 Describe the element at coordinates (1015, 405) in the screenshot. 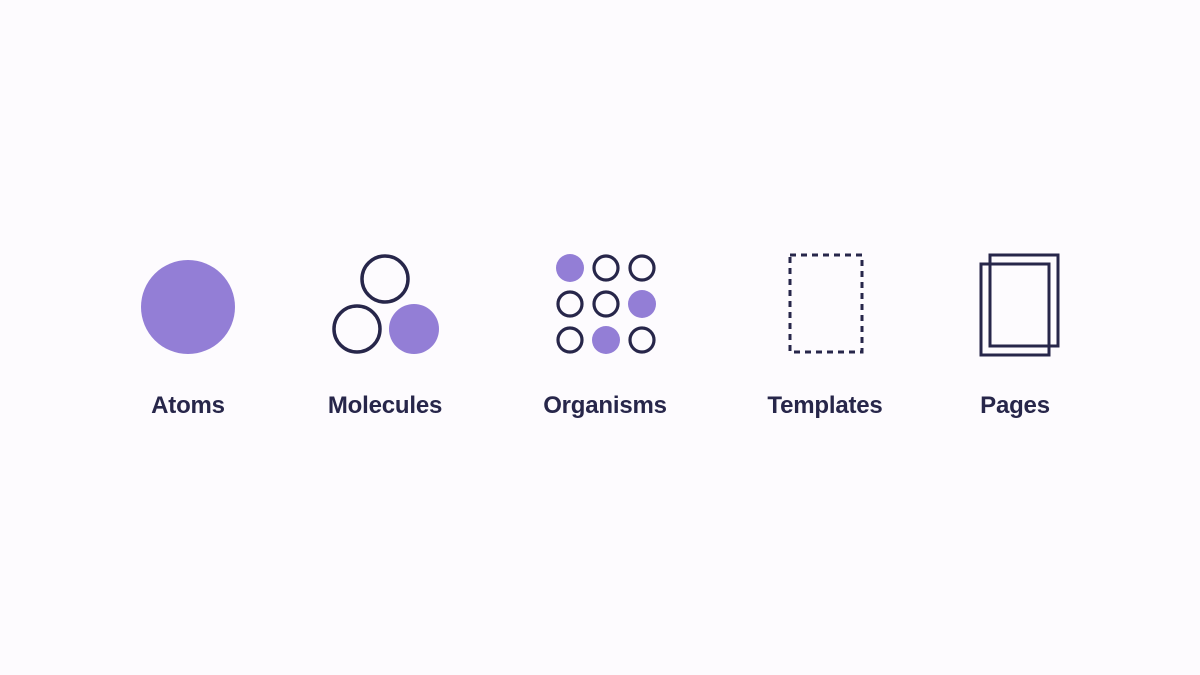

I see `stage-label-pages: Pages` at that location.